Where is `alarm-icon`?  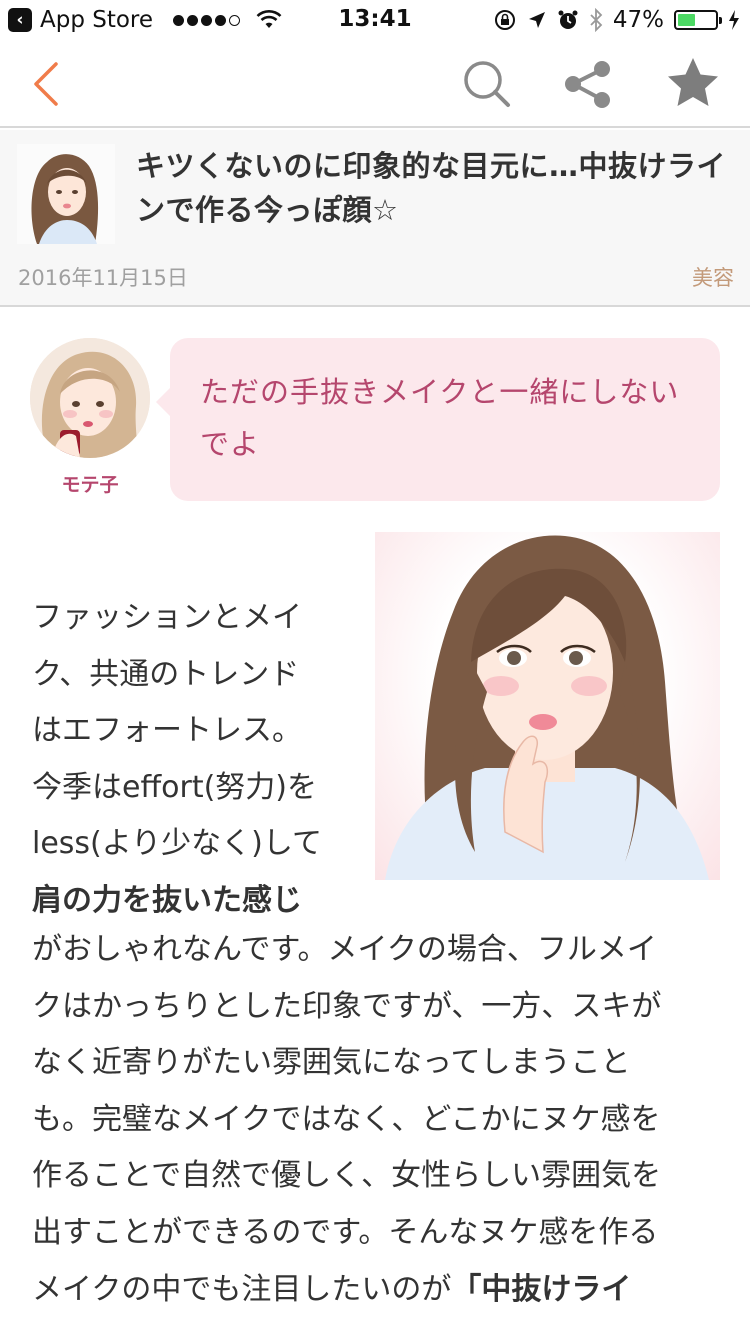
alarm-icon is located at coordinates (568, 19).